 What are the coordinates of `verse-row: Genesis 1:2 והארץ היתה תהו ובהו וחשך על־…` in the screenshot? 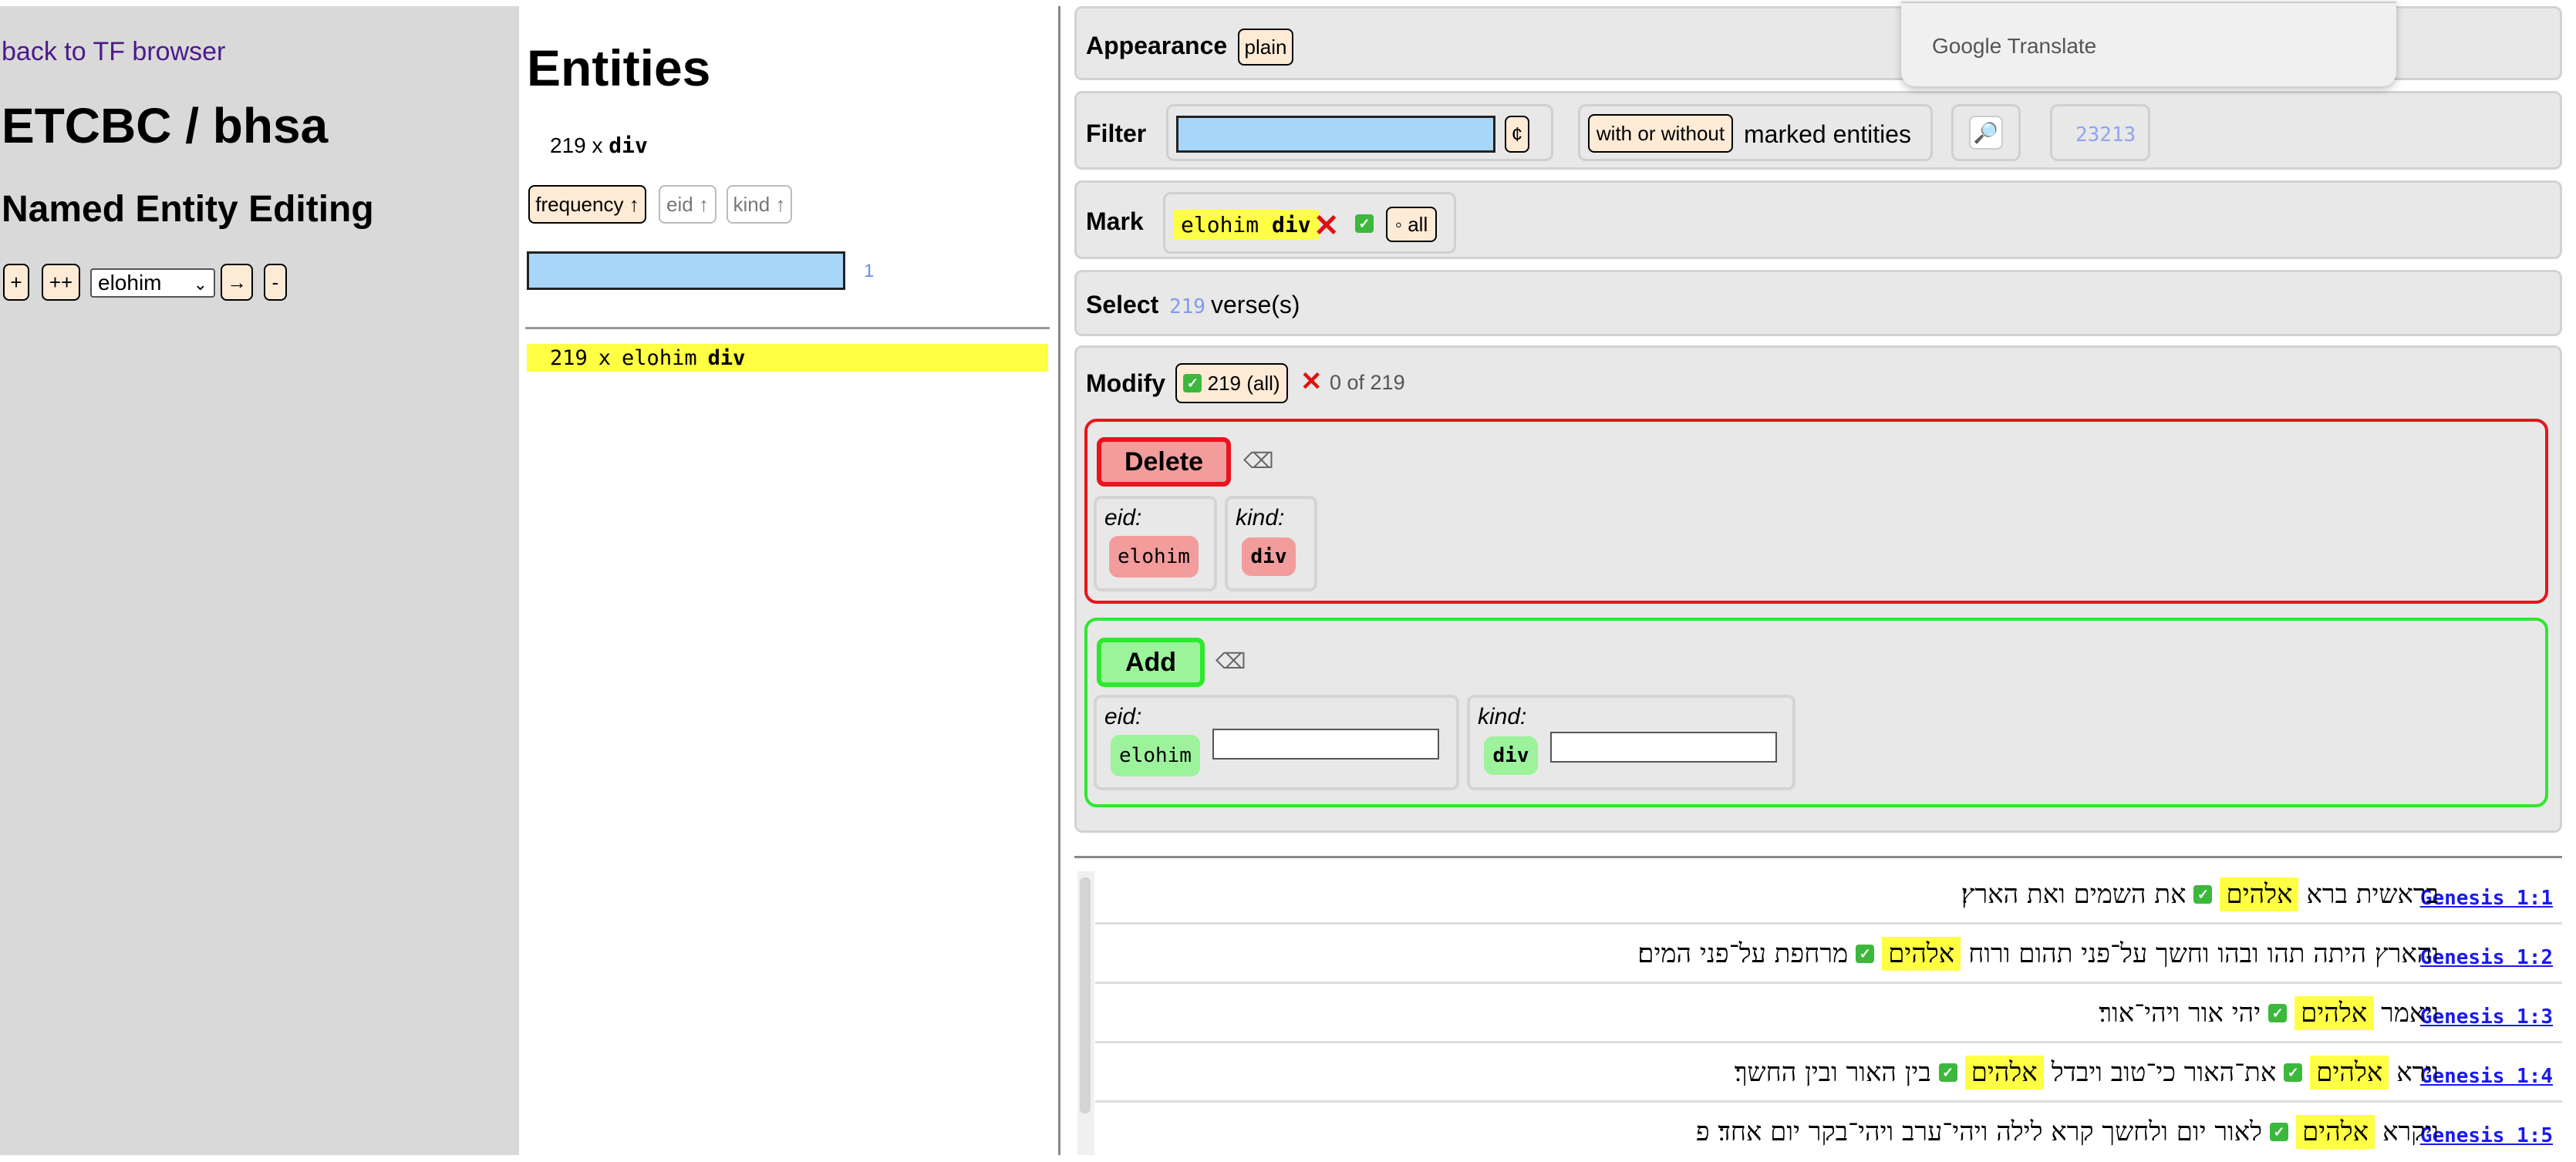 It's located at (1828, 955).